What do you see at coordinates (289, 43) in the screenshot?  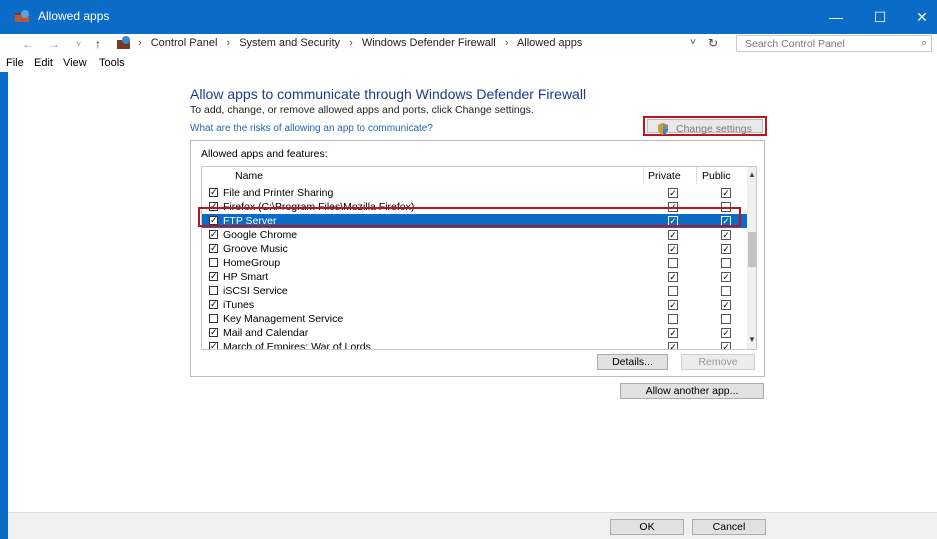 I see `breadcrumb-system-and-security: System and Security` at bounding box center [289, 43].